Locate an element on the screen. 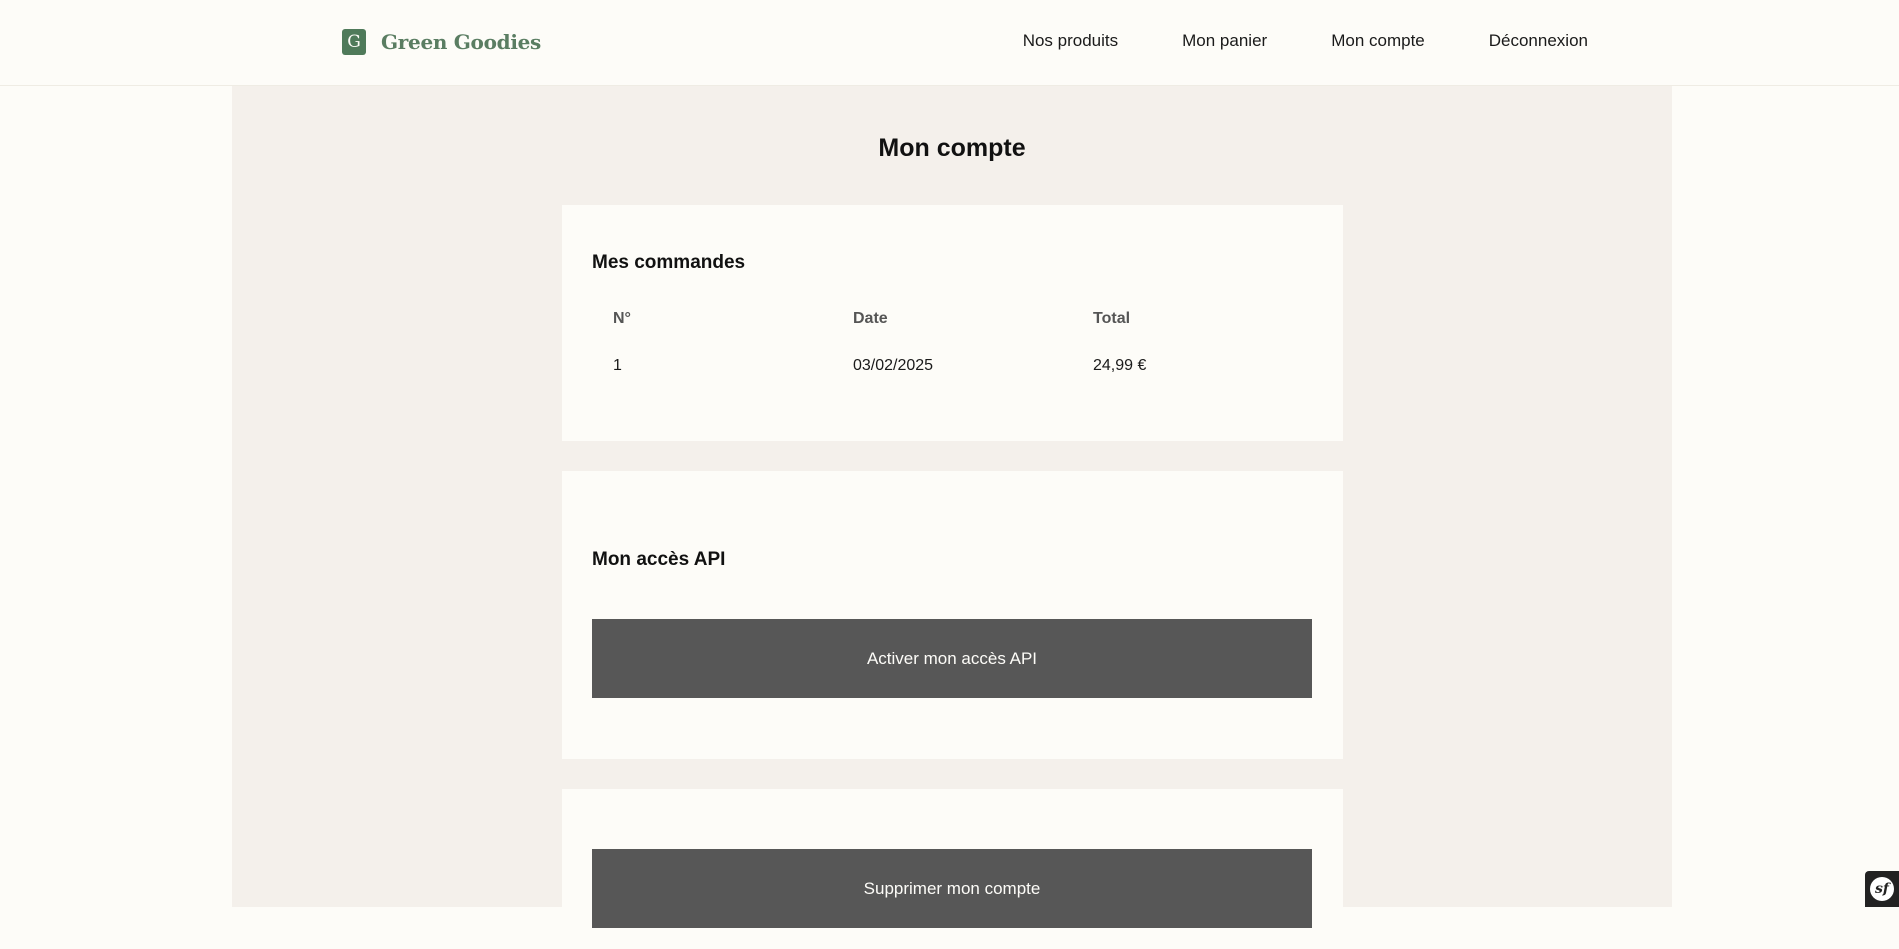  logo-icon: G is located at coordinates (354, 42).